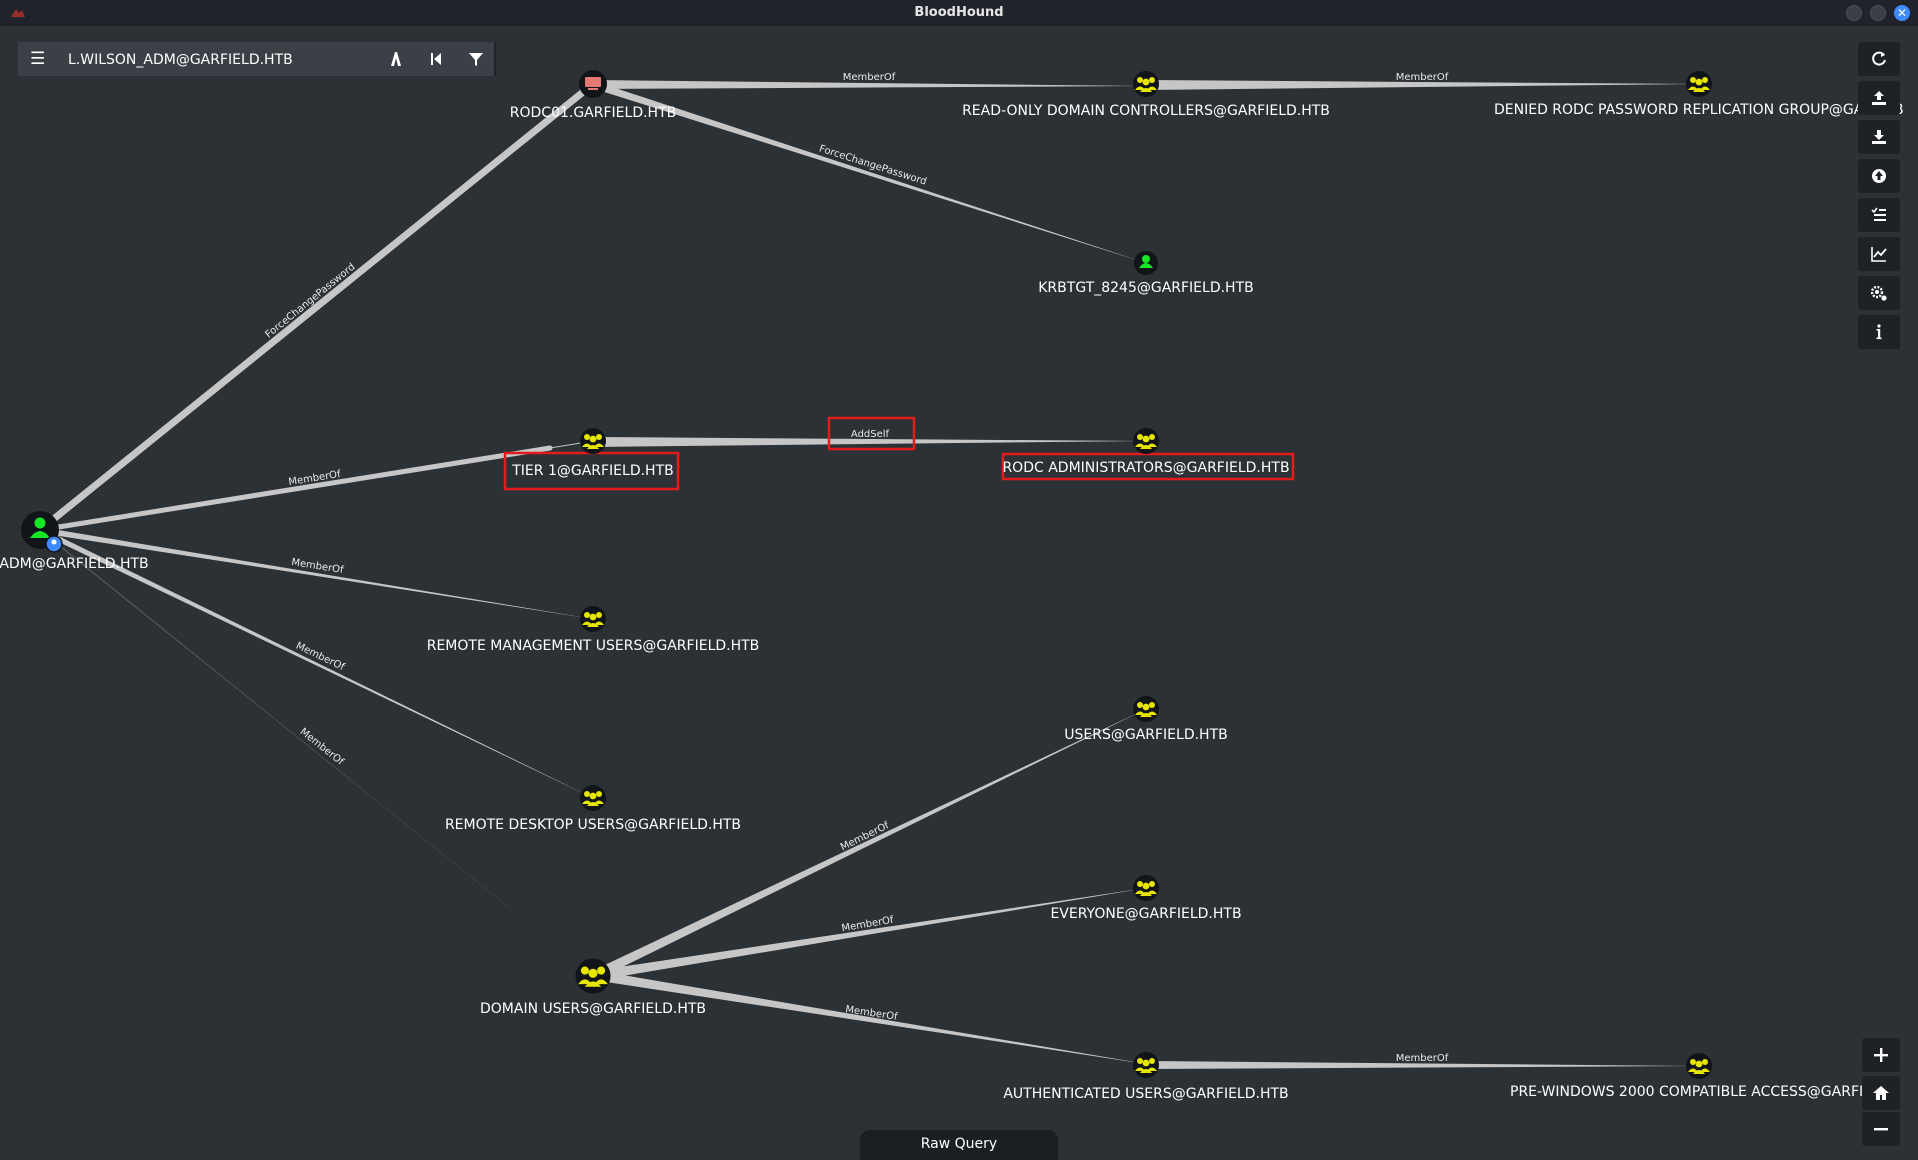 The height and width of the screenshot is (1160, 1918). I want to click on filter-icon, so click(476, 59).